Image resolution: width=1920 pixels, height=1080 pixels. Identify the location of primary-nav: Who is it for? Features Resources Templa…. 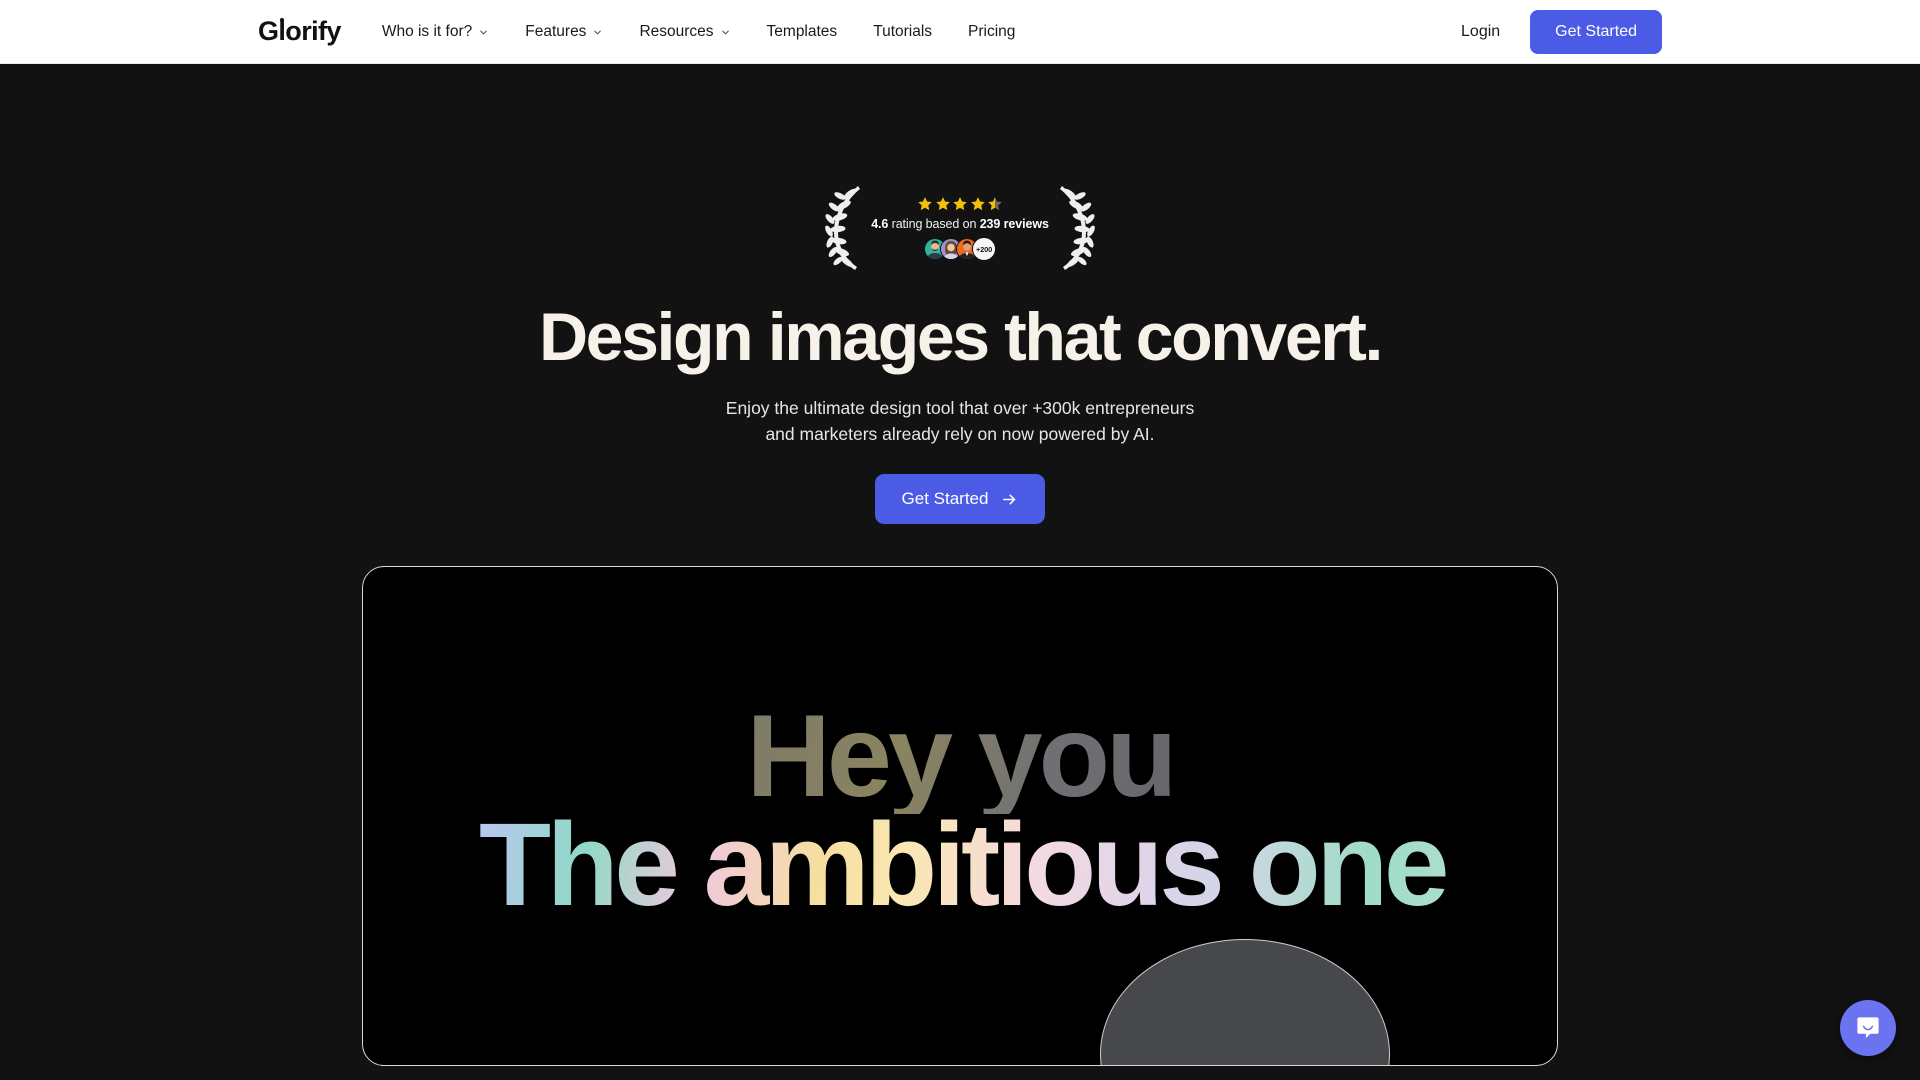
(704, 32).